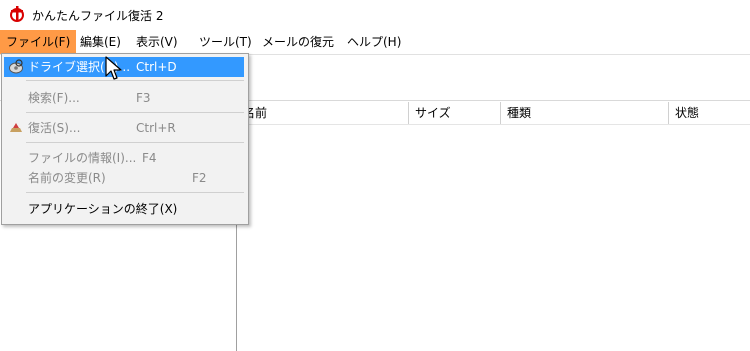 This screenshot has width=750, height=351. I want to click on menu-item-restore: 復活(S)... Ctrl+R, so click(124, 128).